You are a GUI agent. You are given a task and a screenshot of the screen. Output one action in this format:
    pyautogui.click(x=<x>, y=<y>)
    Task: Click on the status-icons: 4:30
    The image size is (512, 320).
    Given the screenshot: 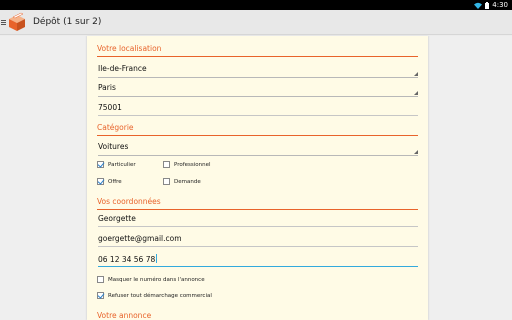 What is the action you would take?
    pyautogui.click(x=491, y=5)
    